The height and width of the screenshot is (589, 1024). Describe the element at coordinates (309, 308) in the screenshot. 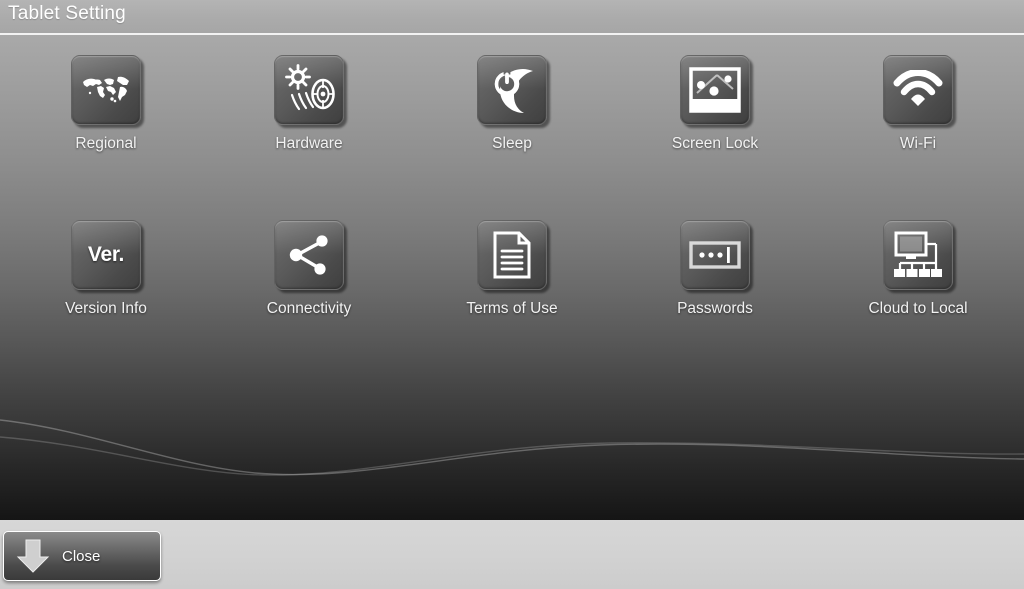

I see `settings-item-label: Connectivity` at that location.